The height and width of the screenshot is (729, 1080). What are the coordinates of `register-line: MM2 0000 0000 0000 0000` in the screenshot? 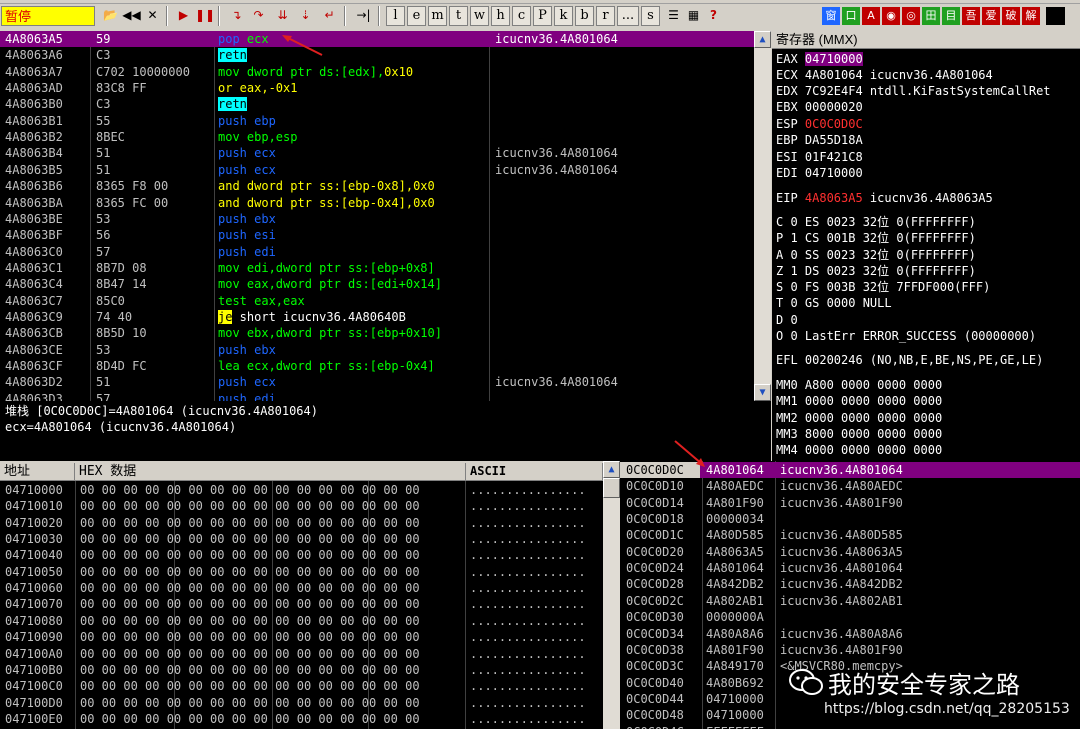 It's located at (859, 418).